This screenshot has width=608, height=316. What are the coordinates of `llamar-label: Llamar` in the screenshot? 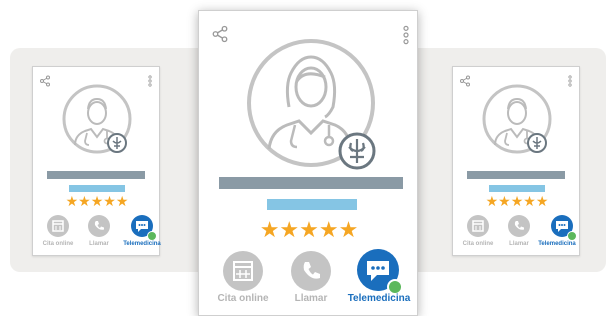 It's located at (311, 298).